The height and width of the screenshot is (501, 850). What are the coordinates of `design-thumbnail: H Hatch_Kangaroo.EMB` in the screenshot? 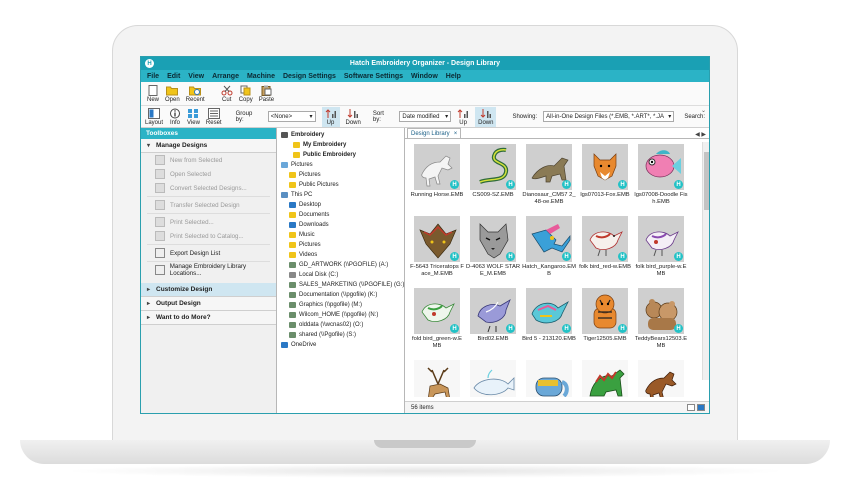 It's located at (549, 250).